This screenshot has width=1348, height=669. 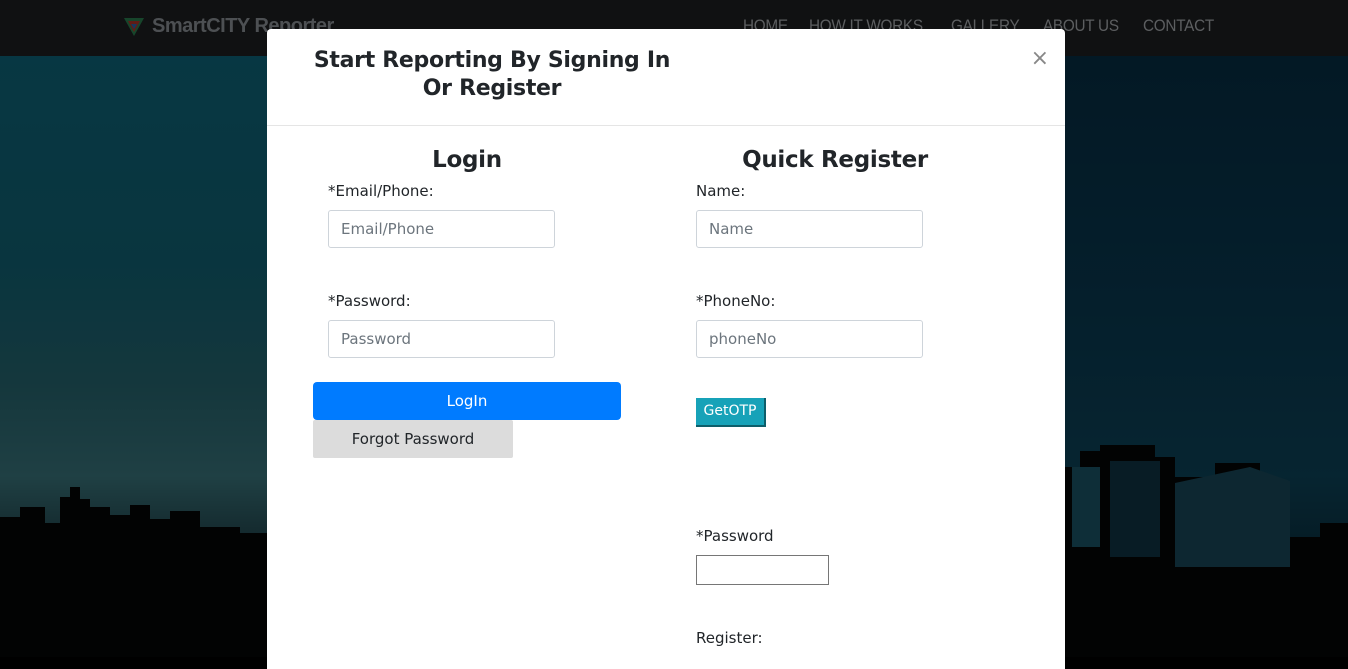 What do you see at coordinates (809, 229) in the screenshot?
I see `name-input` at bounding box center [809, 229].